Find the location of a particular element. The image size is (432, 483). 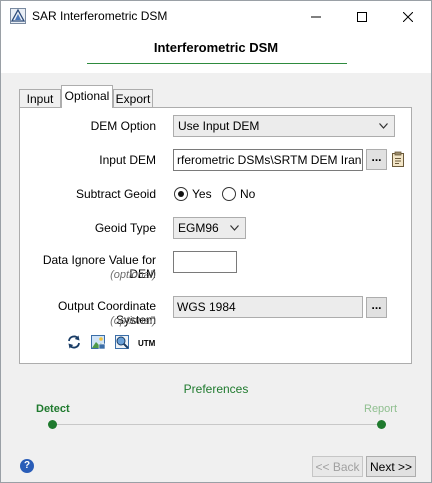

map-image-icon is located at coordinates (98, 342).